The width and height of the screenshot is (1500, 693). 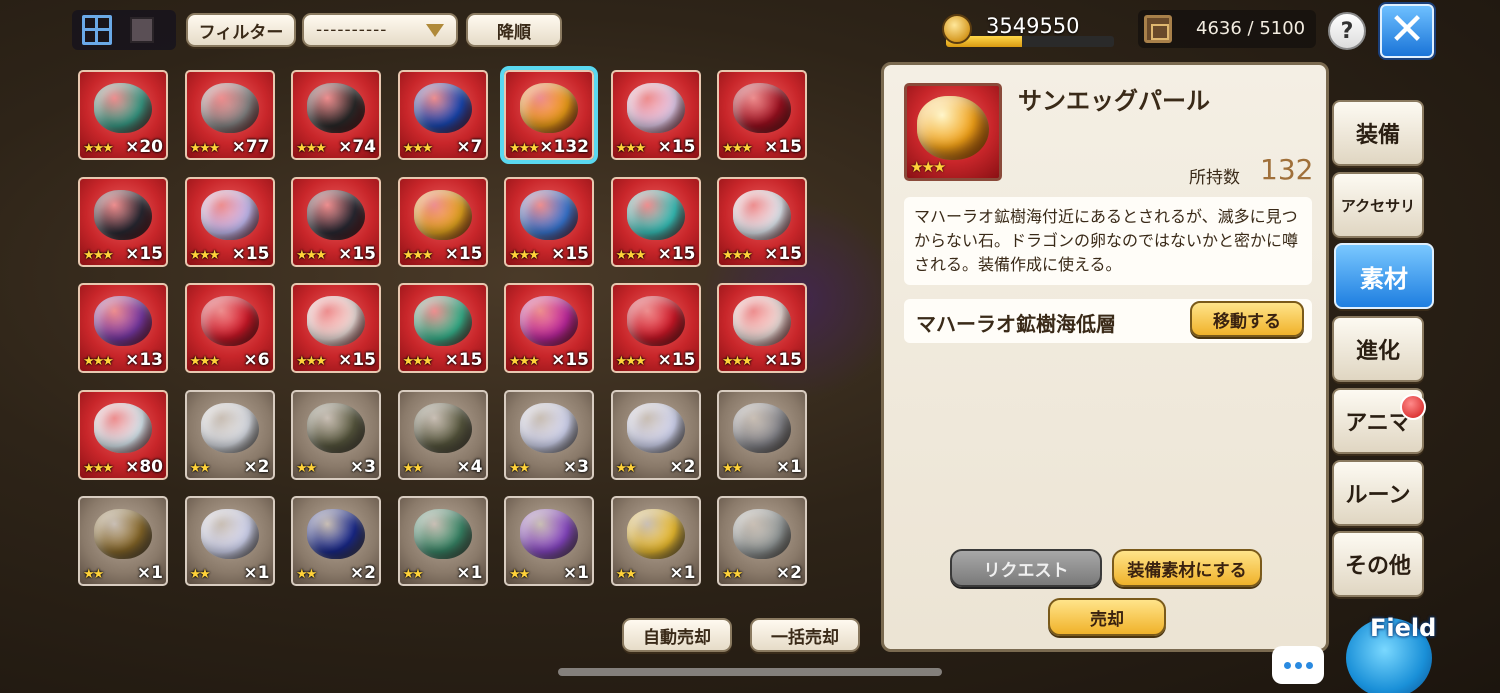 I want to click on field-label: Field, so click(x=1403, y=628).